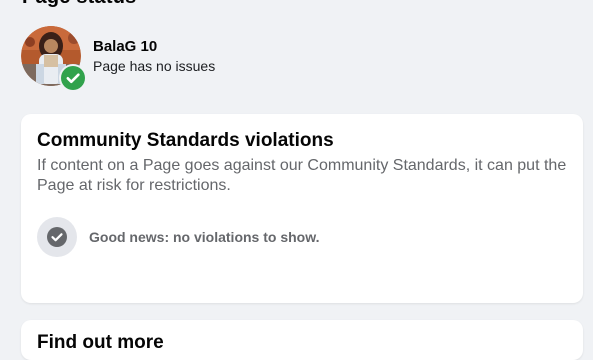 This screenshot has width=593, height=360. What do you see at coordinates (302, 340) in the screenshot?
I see `find-out-more-card: Find out more` at bounding box center [302, 340].